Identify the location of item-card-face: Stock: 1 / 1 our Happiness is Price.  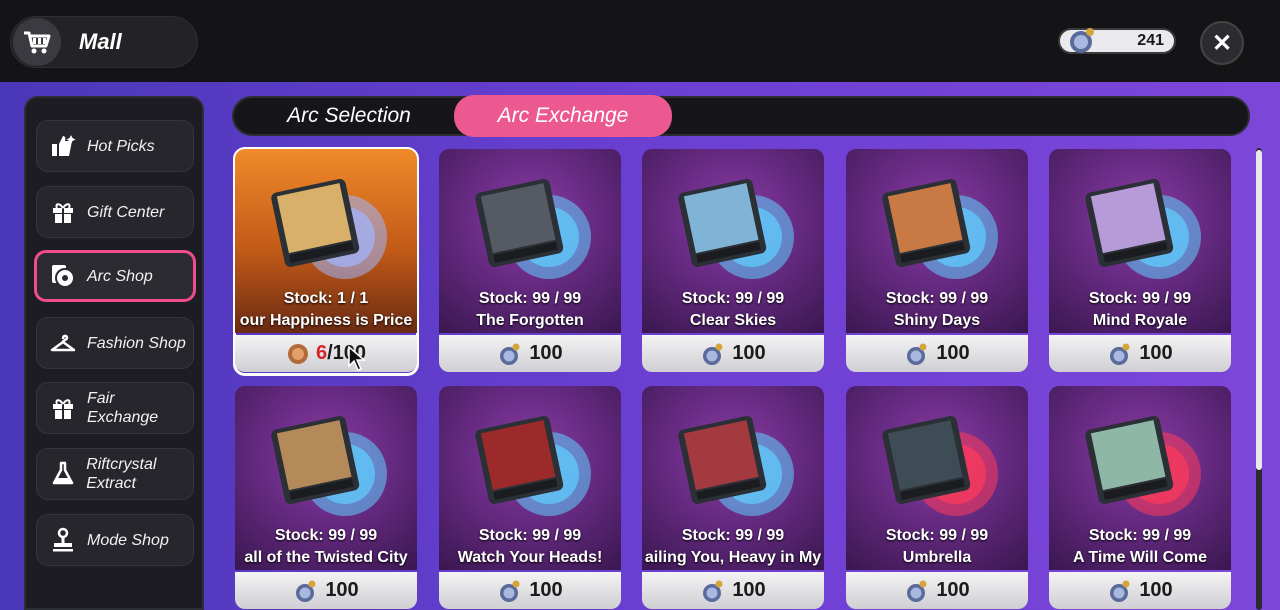
(326, 241).